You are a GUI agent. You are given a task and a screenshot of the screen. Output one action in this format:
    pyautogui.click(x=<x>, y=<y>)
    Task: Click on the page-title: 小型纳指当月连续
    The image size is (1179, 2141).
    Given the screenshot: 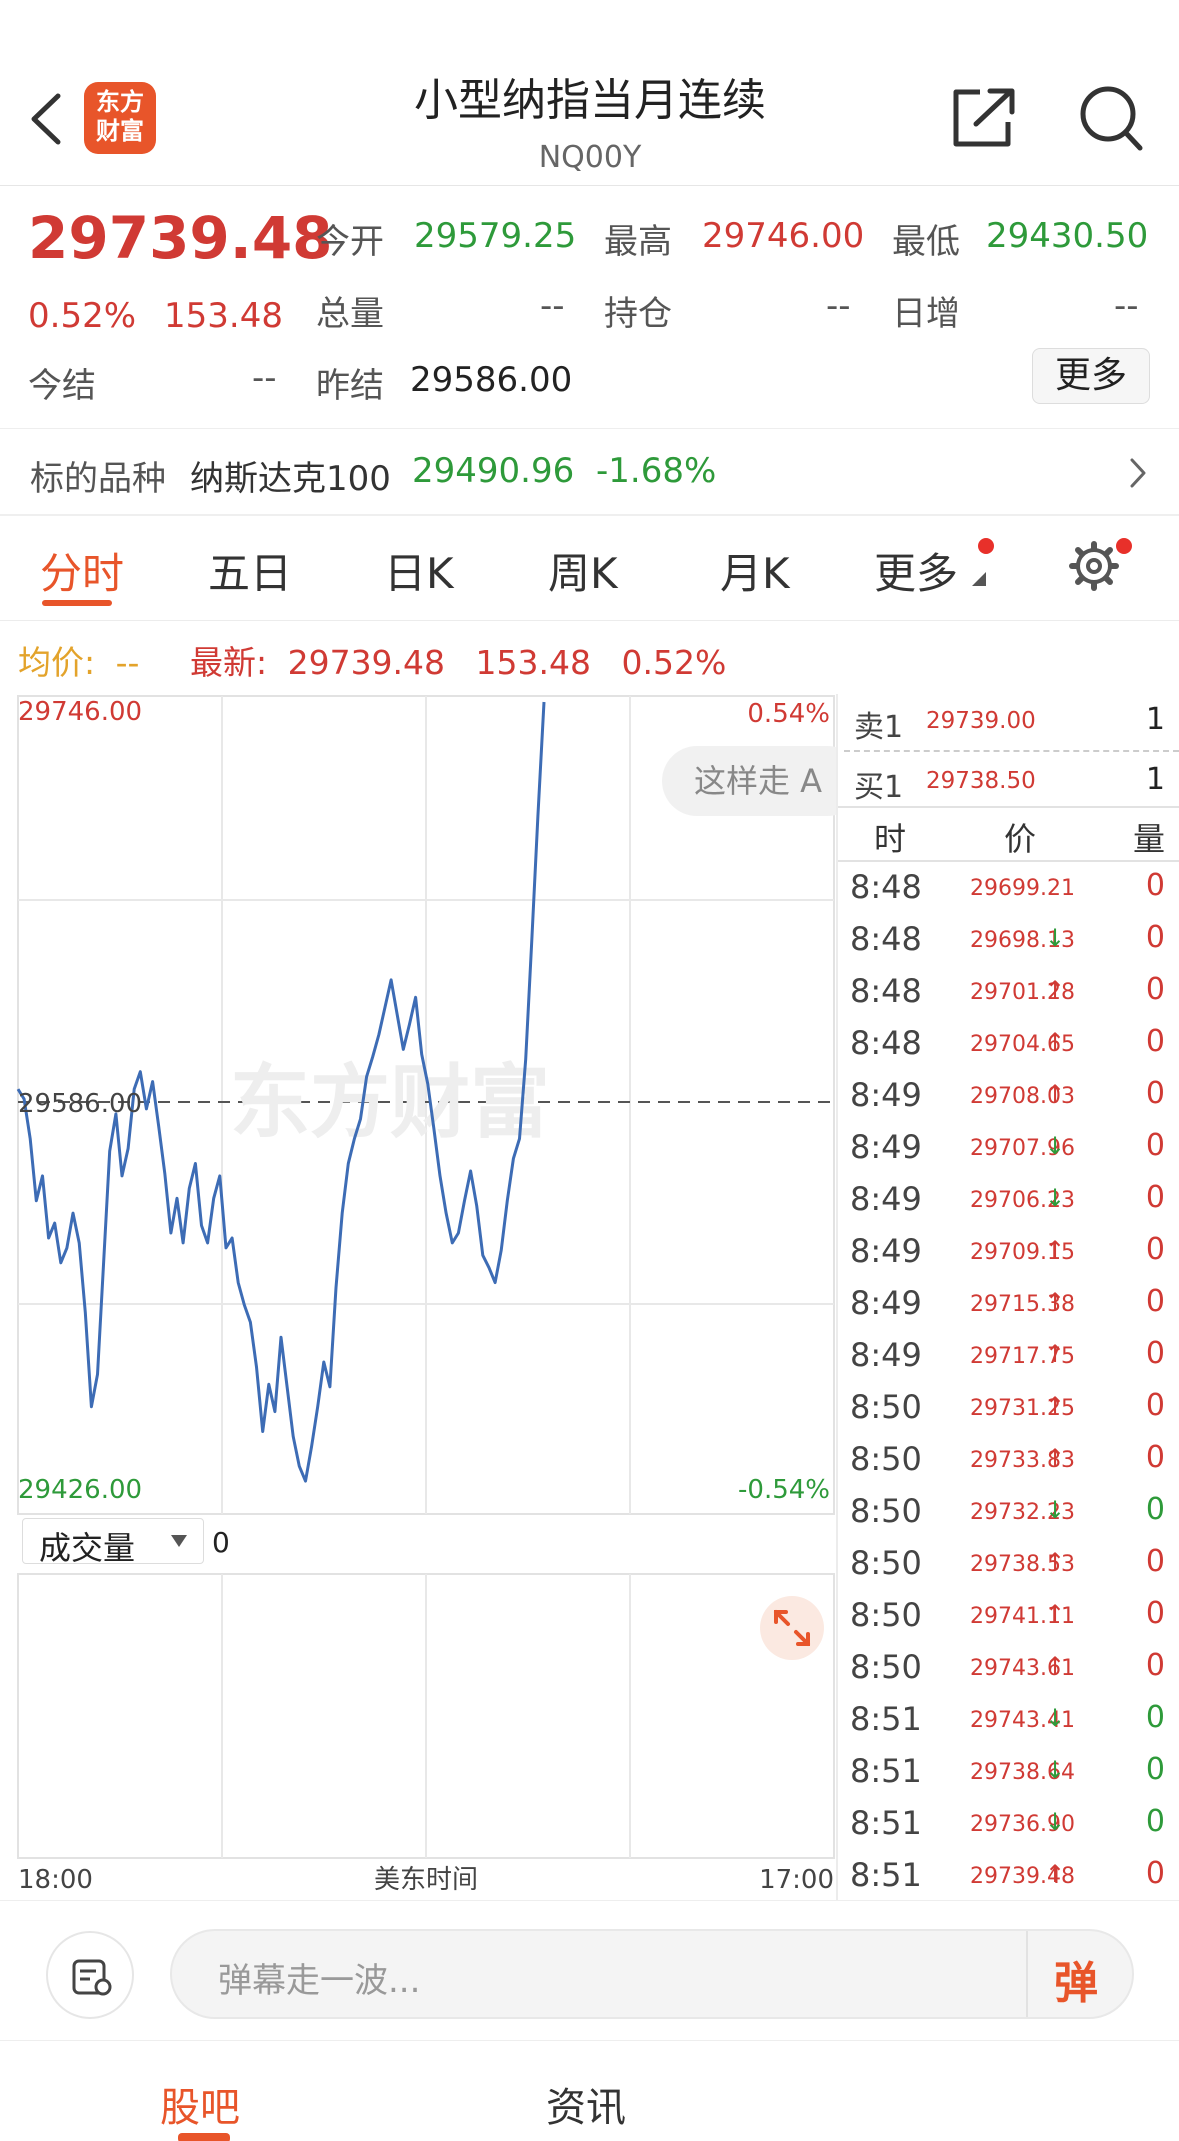 What is the action you would take?
    pyautogui.click(x=590, y=100)
    